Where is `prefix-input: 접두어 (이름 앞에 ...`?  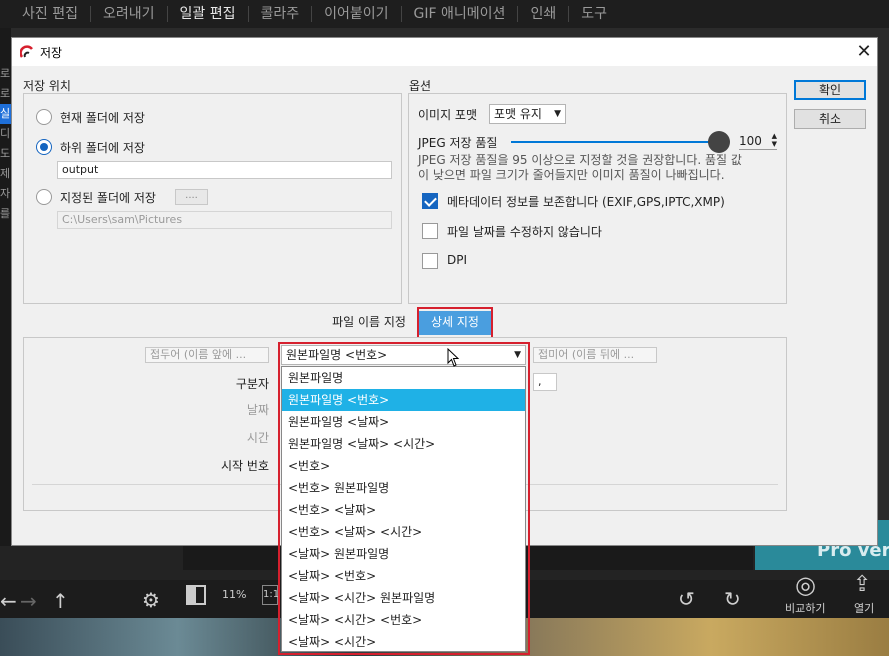 prefix-input: 접두어 (이름 앞에 ... is located at coordinates (207, 355).